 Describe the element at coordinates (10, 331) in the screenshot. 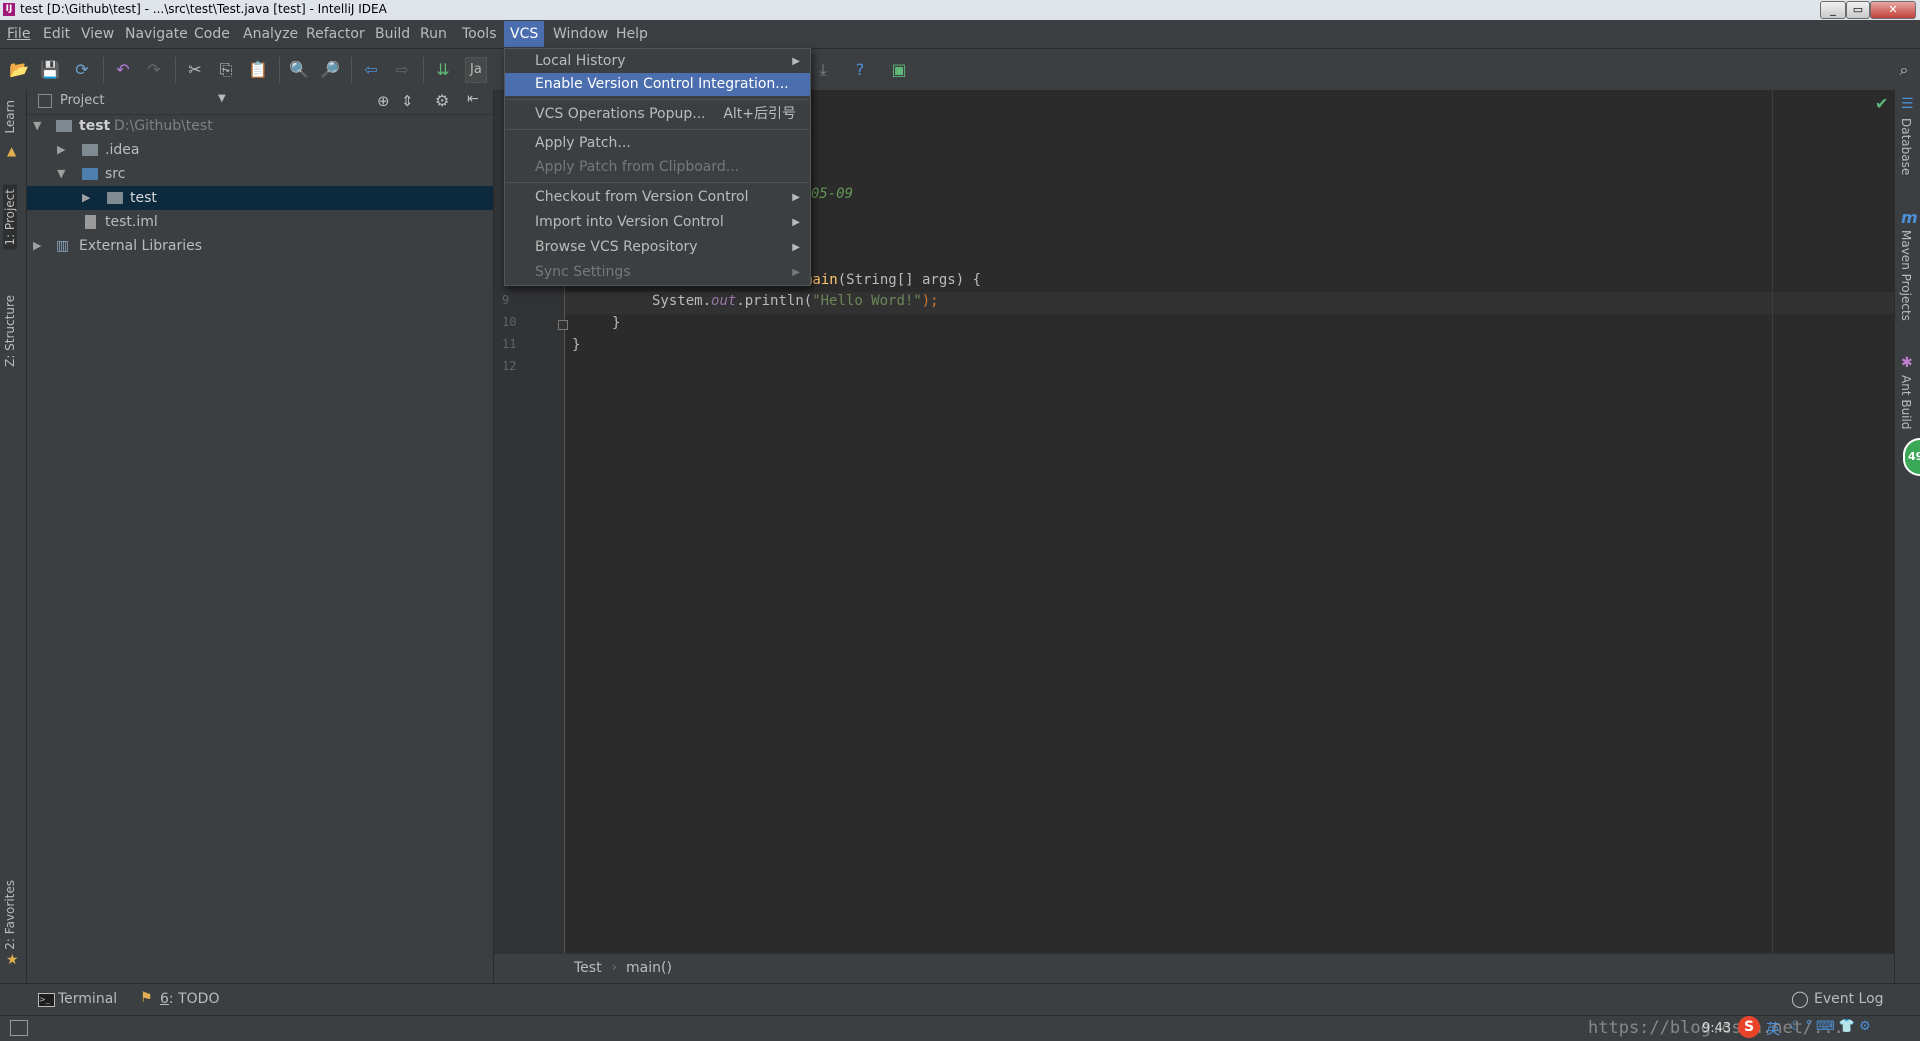

I see `tab-structure: Z: Structure` at that location.